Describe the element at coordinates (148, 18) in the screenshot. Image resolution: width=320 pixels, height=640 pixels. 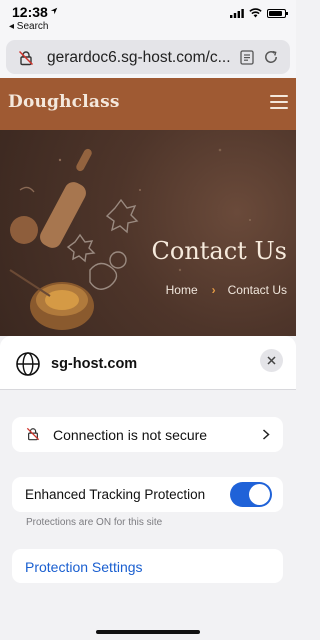
I see `status-bar: 12:38 ◂ Search` at that location.